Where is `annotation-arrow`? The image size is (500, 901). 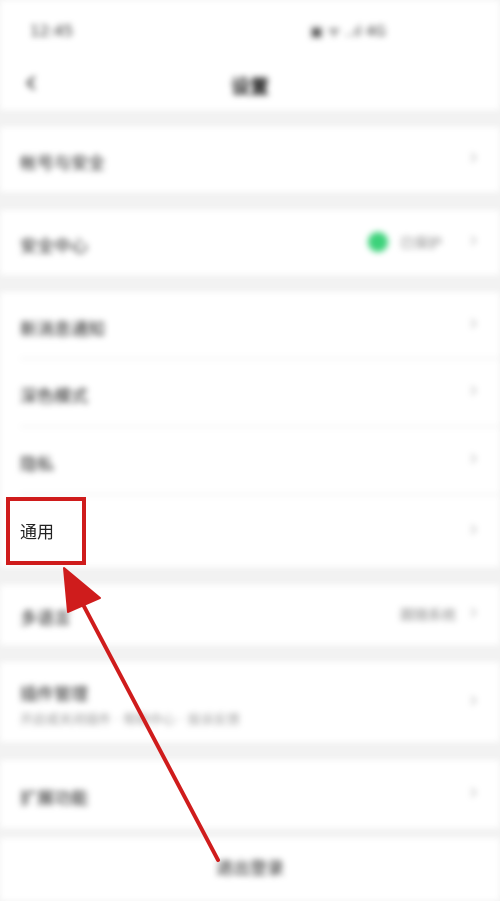
annotation-arrow is located at coordinates (141, 714).